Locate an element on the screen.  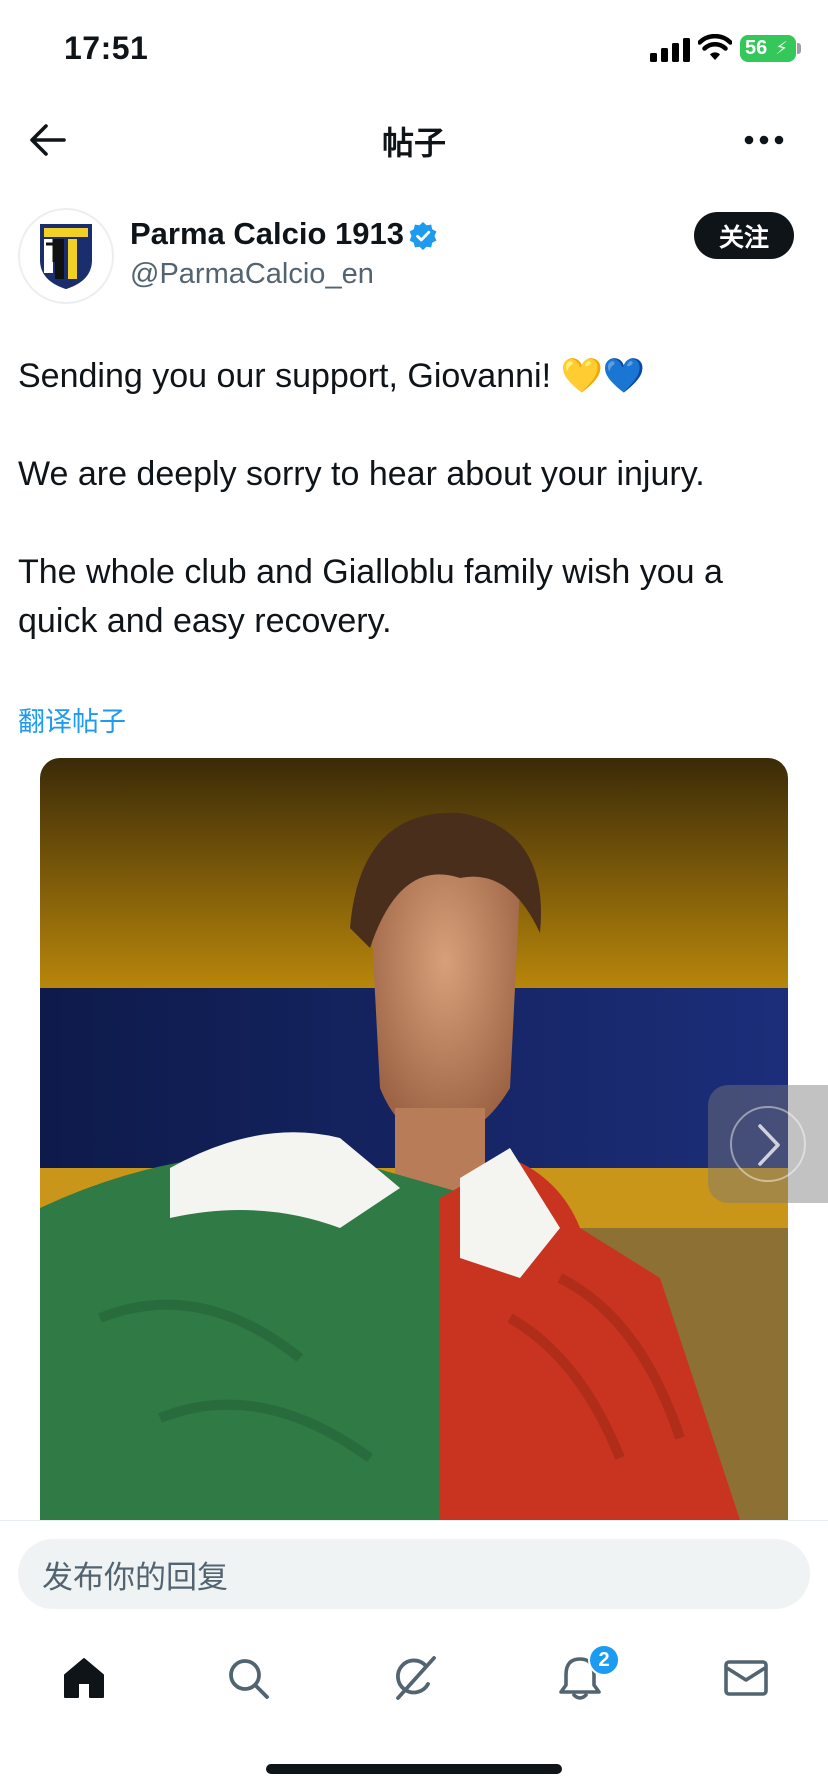
home-indicator is located at coordinates (414, 1769).